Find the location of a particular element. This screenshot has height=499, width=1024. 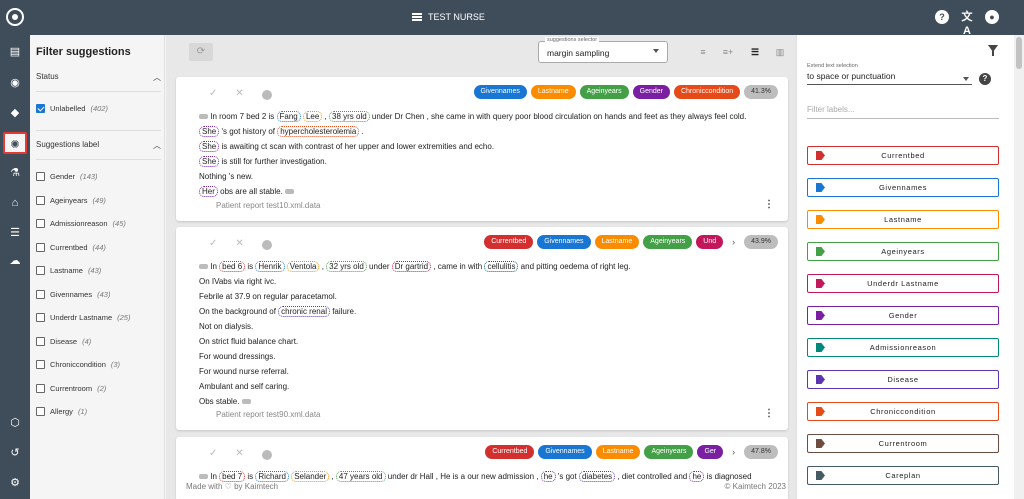

scrollbar-thumb is located at coordinates (1019, 53).